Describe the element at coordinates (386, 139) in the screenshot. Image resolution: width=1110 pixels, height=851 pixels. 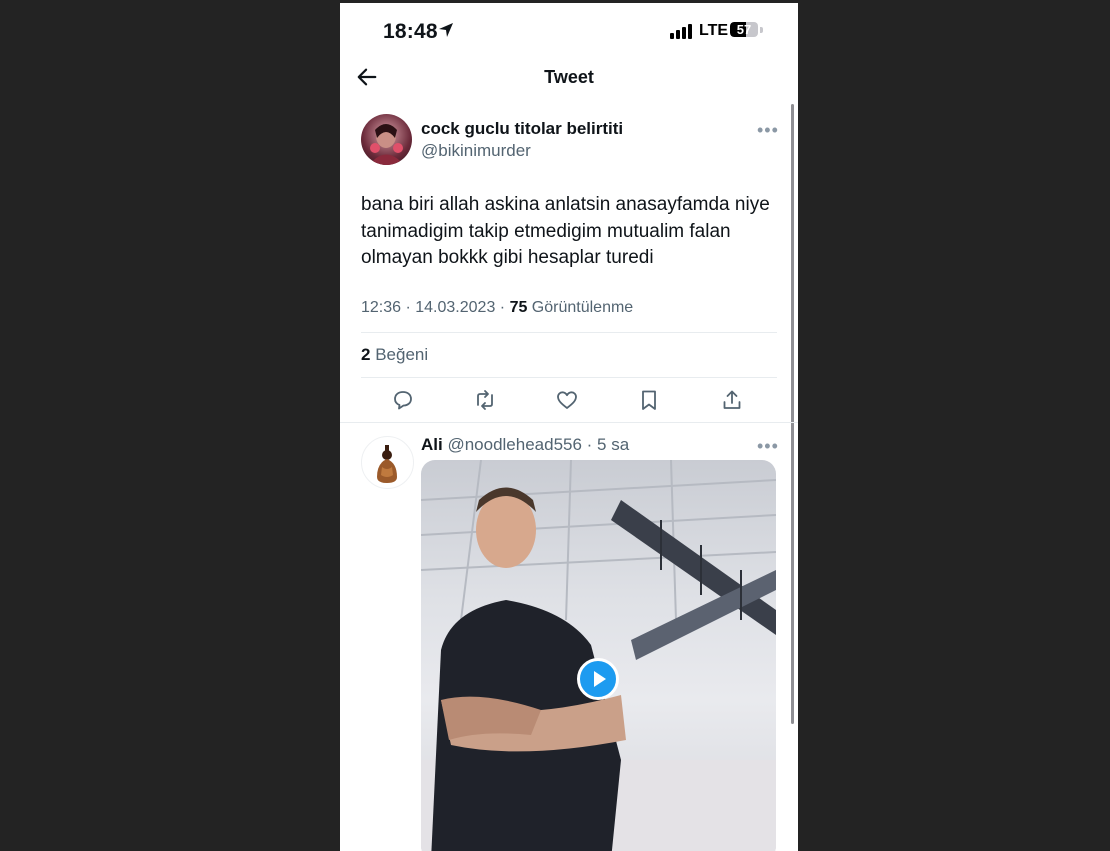
I see `author-avatar` at that location.